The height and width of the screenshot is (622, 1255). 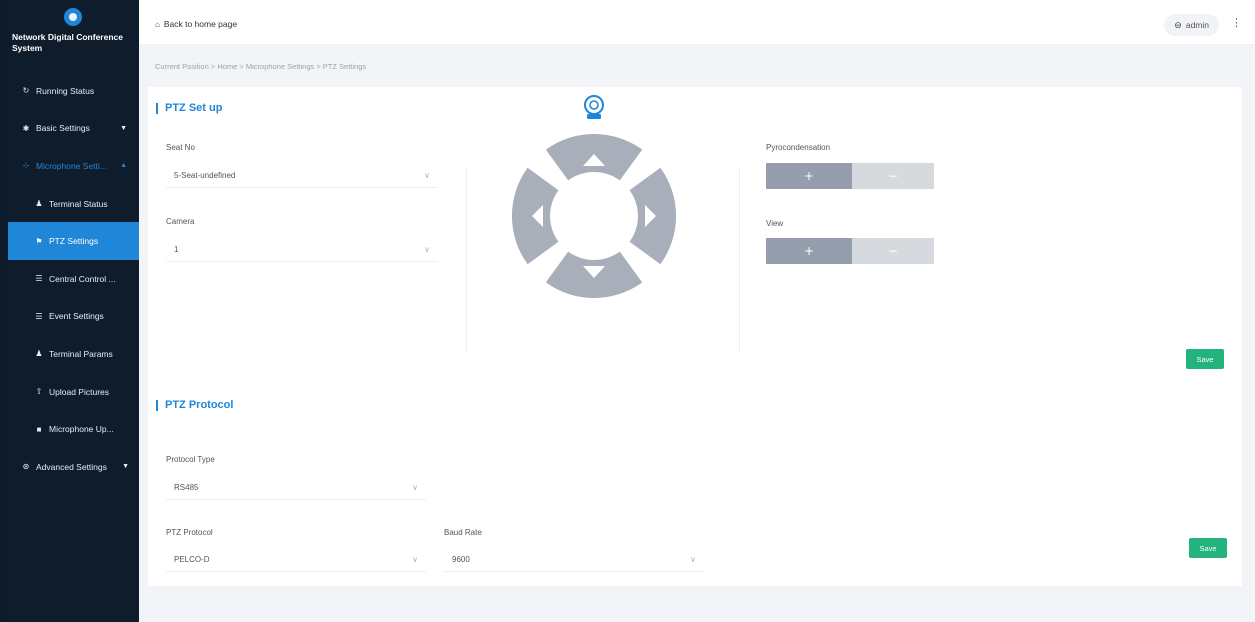 What do you see at coordinates (296, 488) in the screenshot?
I see `protocol-type-select: RS485 ∨` at bounding box center [296, 488].